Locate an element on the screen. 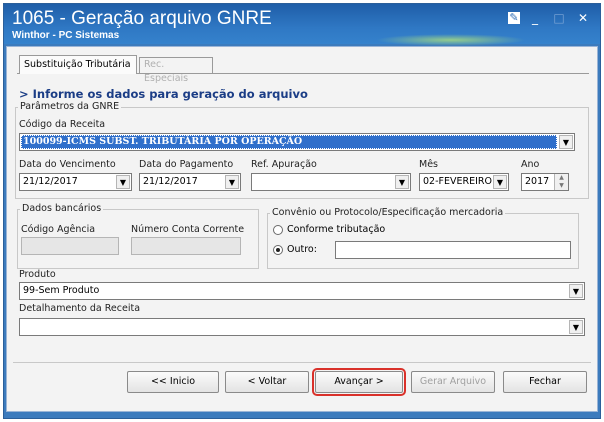  window-controls: ✎ _ □ ✕ is located at coordinates (550, 18).